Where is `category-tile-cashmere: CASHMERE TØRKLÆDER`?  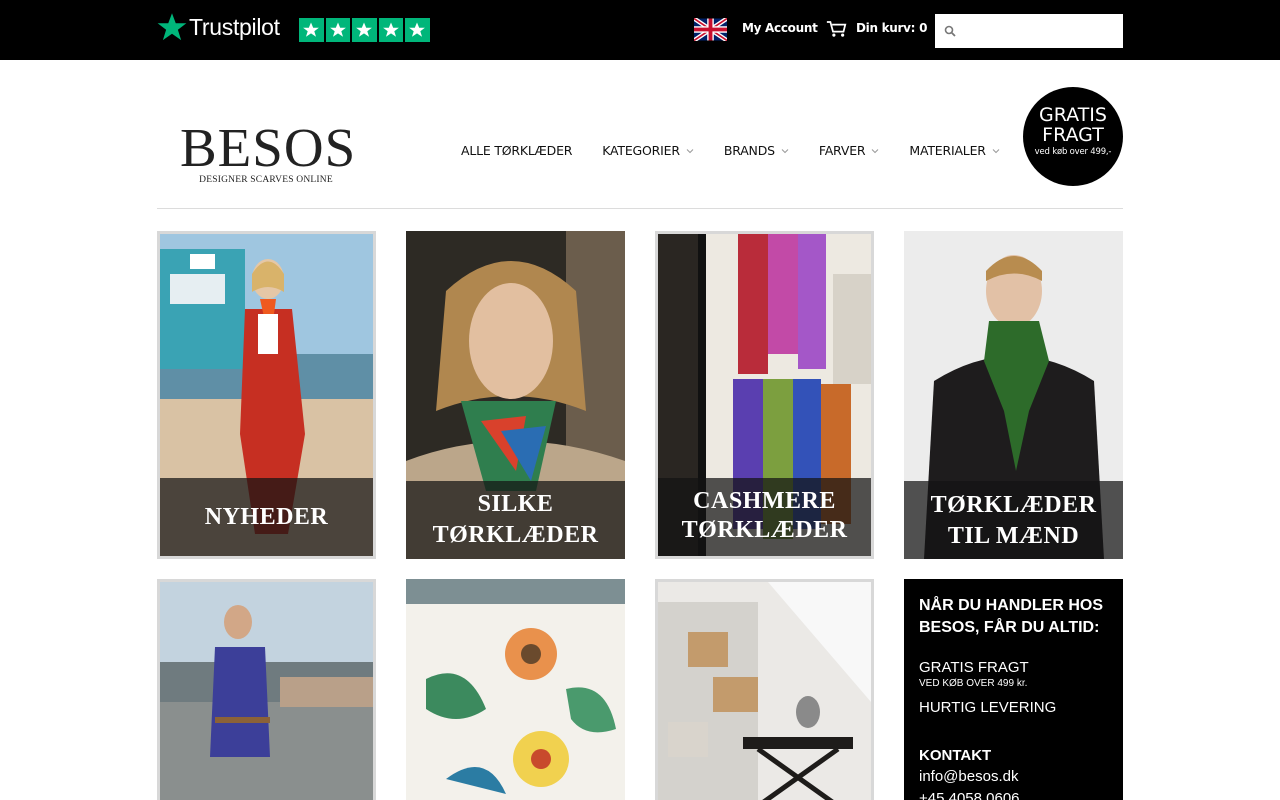 category-tile-cashmere: CASHMERE TØRKLÆDER is located at coordinates (764, 395).